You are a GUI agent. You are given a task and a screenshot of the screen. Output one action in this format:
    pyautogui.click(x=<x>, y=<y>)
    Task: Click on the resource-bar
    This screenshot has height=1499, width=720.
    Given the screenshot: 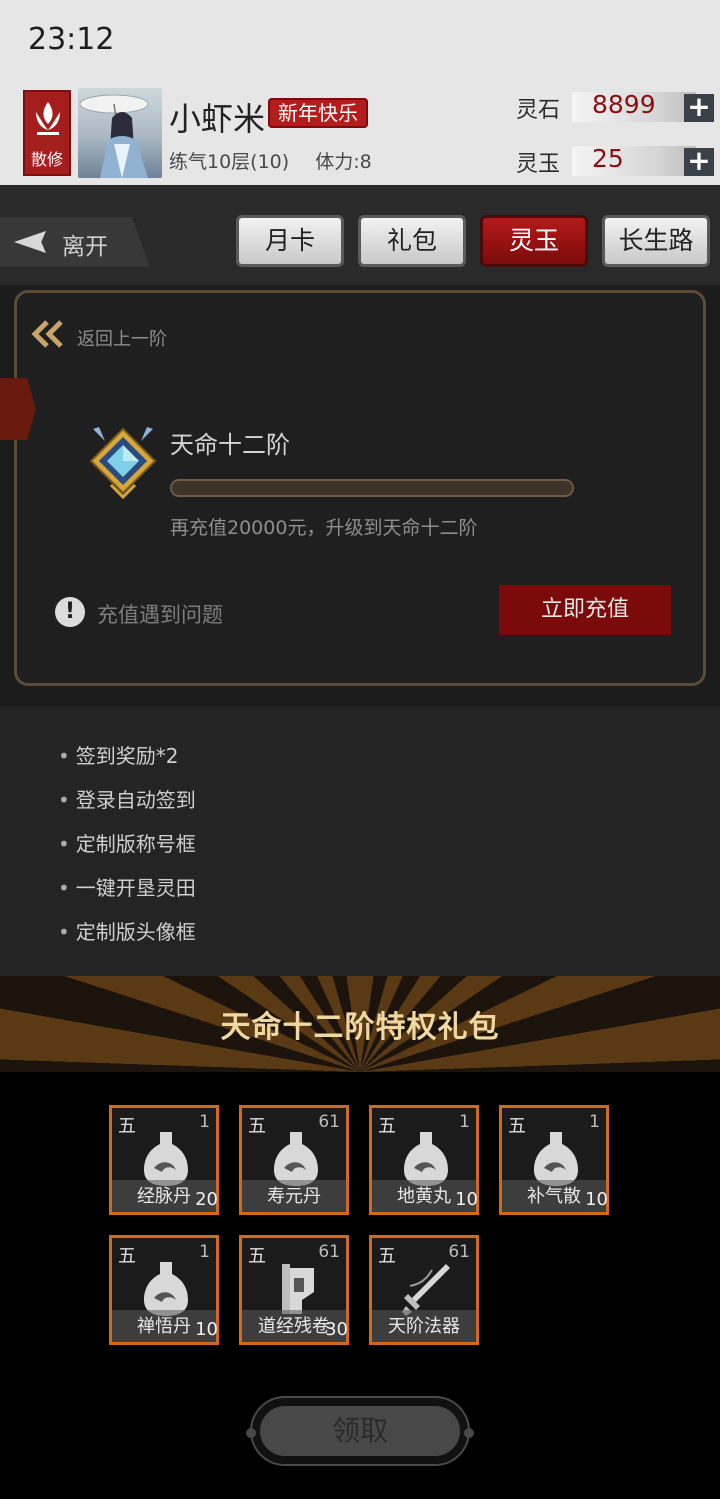 What is the action you would take?
    pyautogui.click(x=634, y=161)
    